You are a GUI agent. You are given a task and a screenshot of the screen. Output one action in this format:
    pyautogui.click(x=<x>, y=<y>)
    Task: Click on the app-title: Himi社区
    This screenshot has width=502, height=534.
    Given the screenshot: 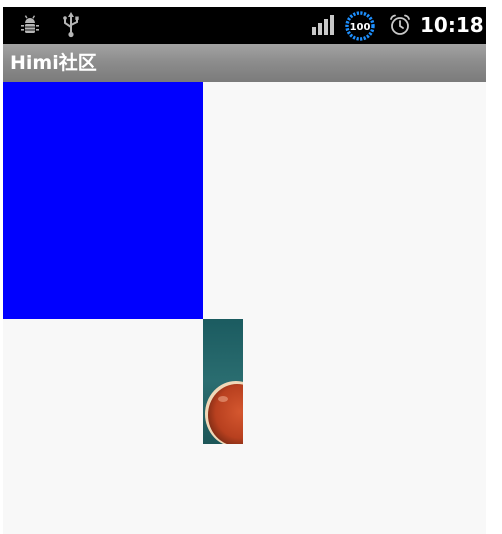 What is the action you would take?
    pyautogui.click(x=53, y=63)
    